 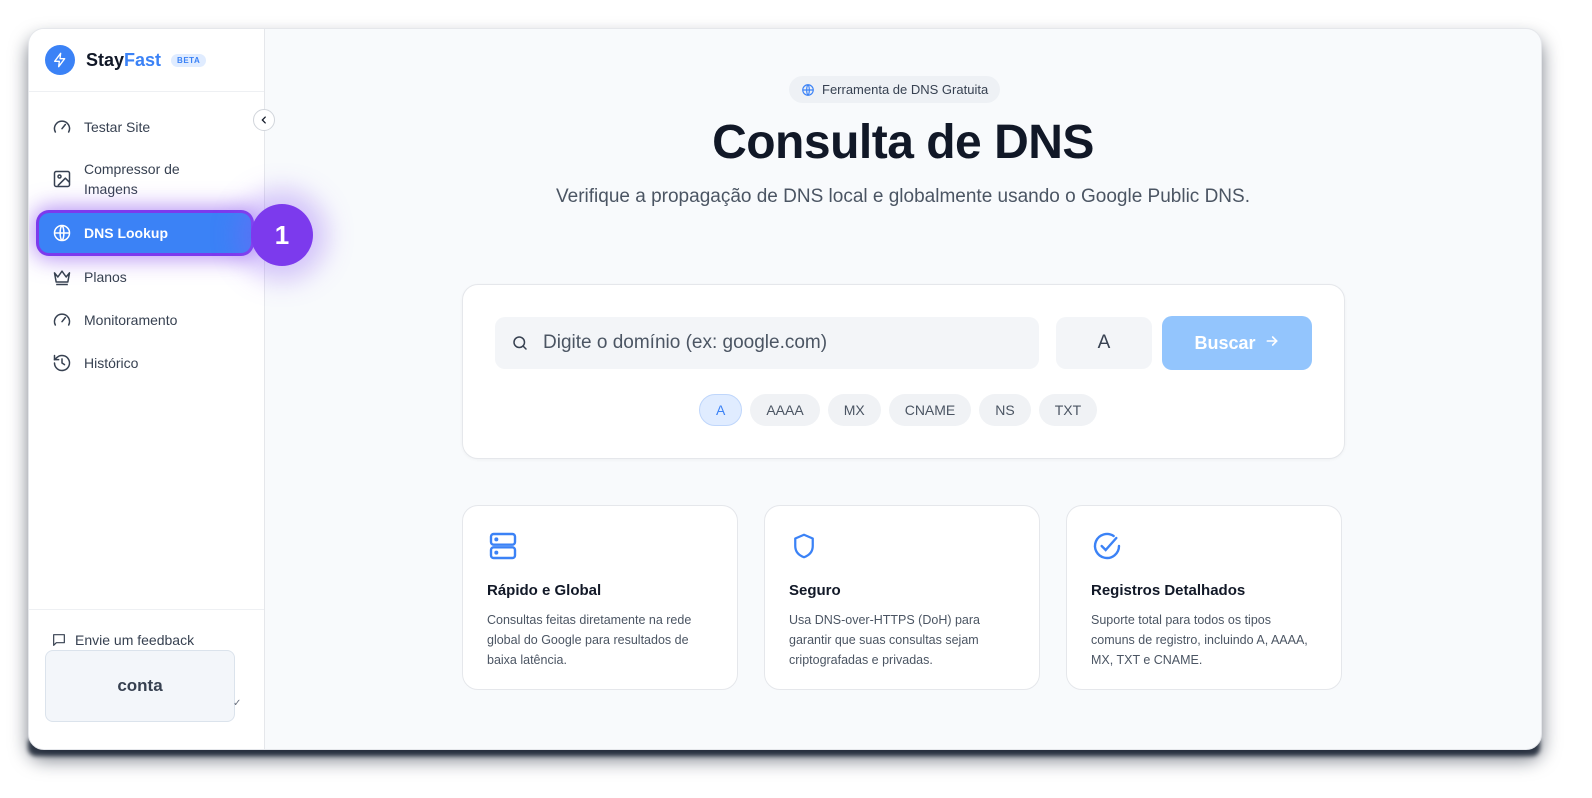 What do you see at coordinates (1068, 410) in the screenshot?
I see `chip-txt: TXT` at bounding box center [1068, 410].